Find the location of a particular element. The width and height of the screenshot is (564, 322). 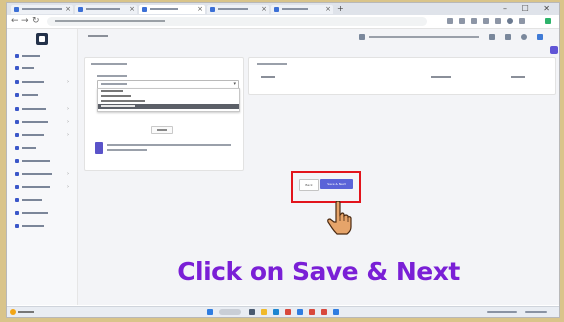

card-title is located at coordinates (109, 64).